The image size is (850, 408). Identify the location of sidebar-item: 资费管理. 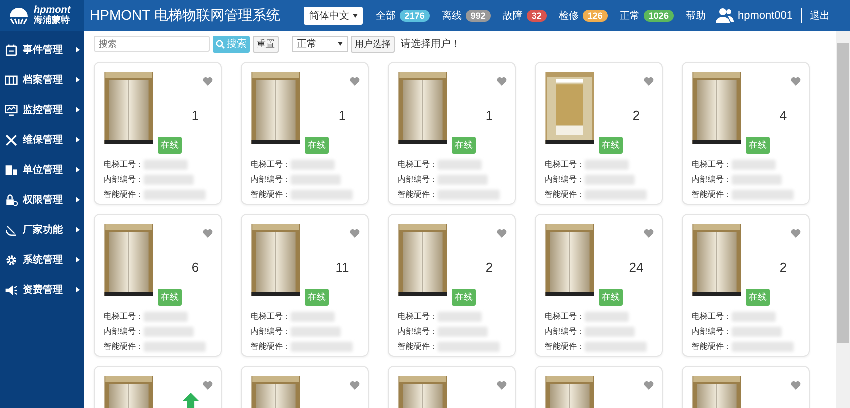
(43, 290).